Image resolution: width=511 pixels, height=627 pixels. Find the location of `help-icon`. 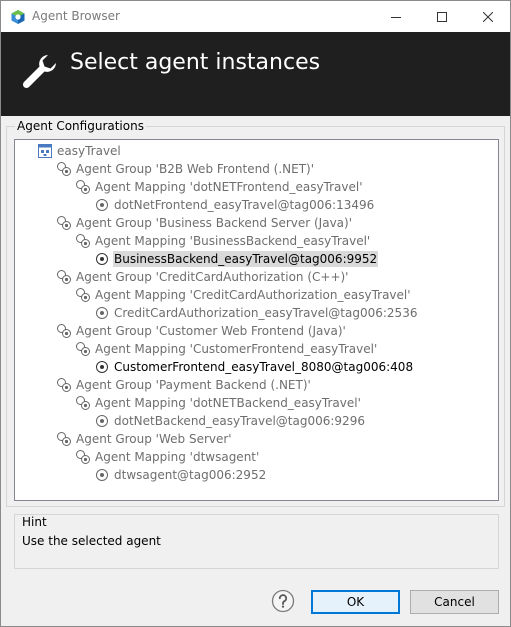

help-icon is located at coordinates (283, 601).